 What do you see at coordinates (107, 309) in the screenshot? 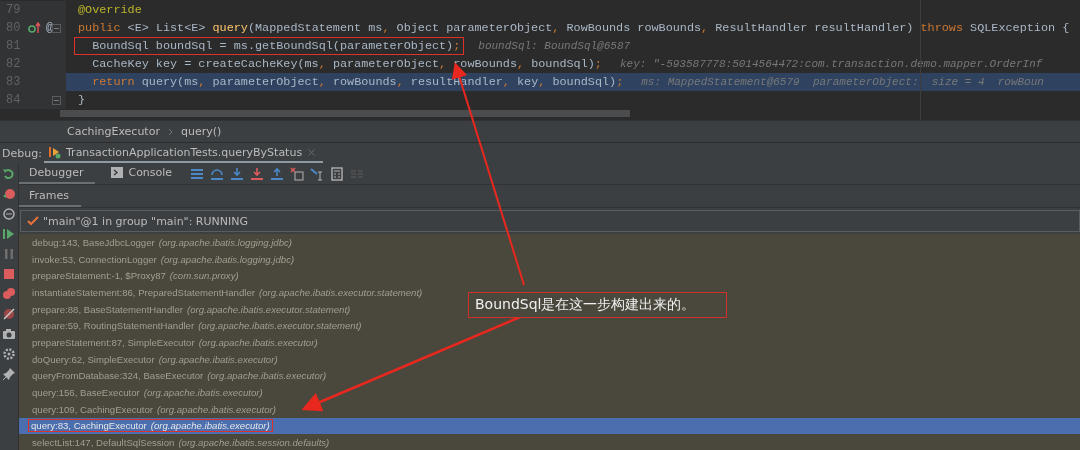
I see `frame-method: prepare:88, BaseStatementHandler` at bounding box center [107, 309].